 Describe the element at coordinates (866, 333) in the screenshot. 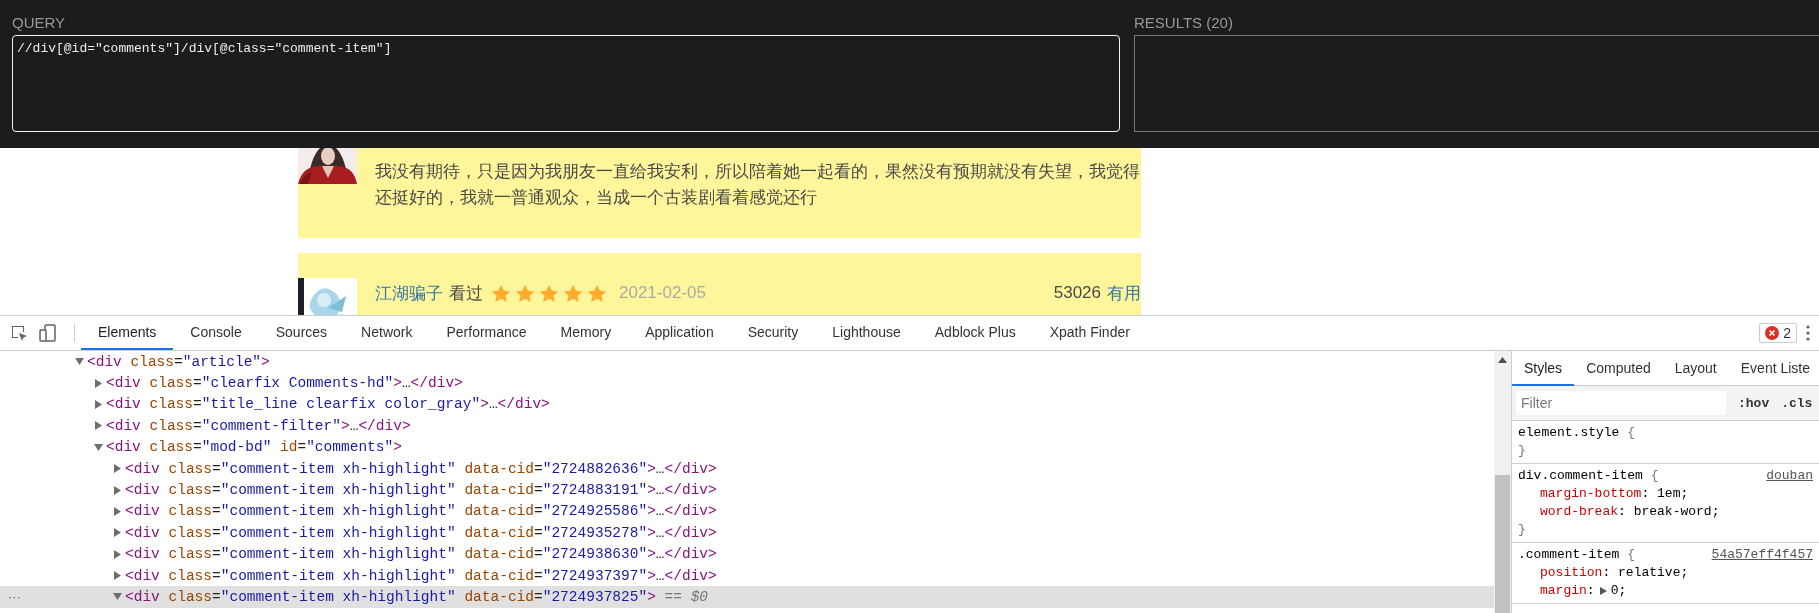

I see `devtools-tab: Lighthouse` at that location.